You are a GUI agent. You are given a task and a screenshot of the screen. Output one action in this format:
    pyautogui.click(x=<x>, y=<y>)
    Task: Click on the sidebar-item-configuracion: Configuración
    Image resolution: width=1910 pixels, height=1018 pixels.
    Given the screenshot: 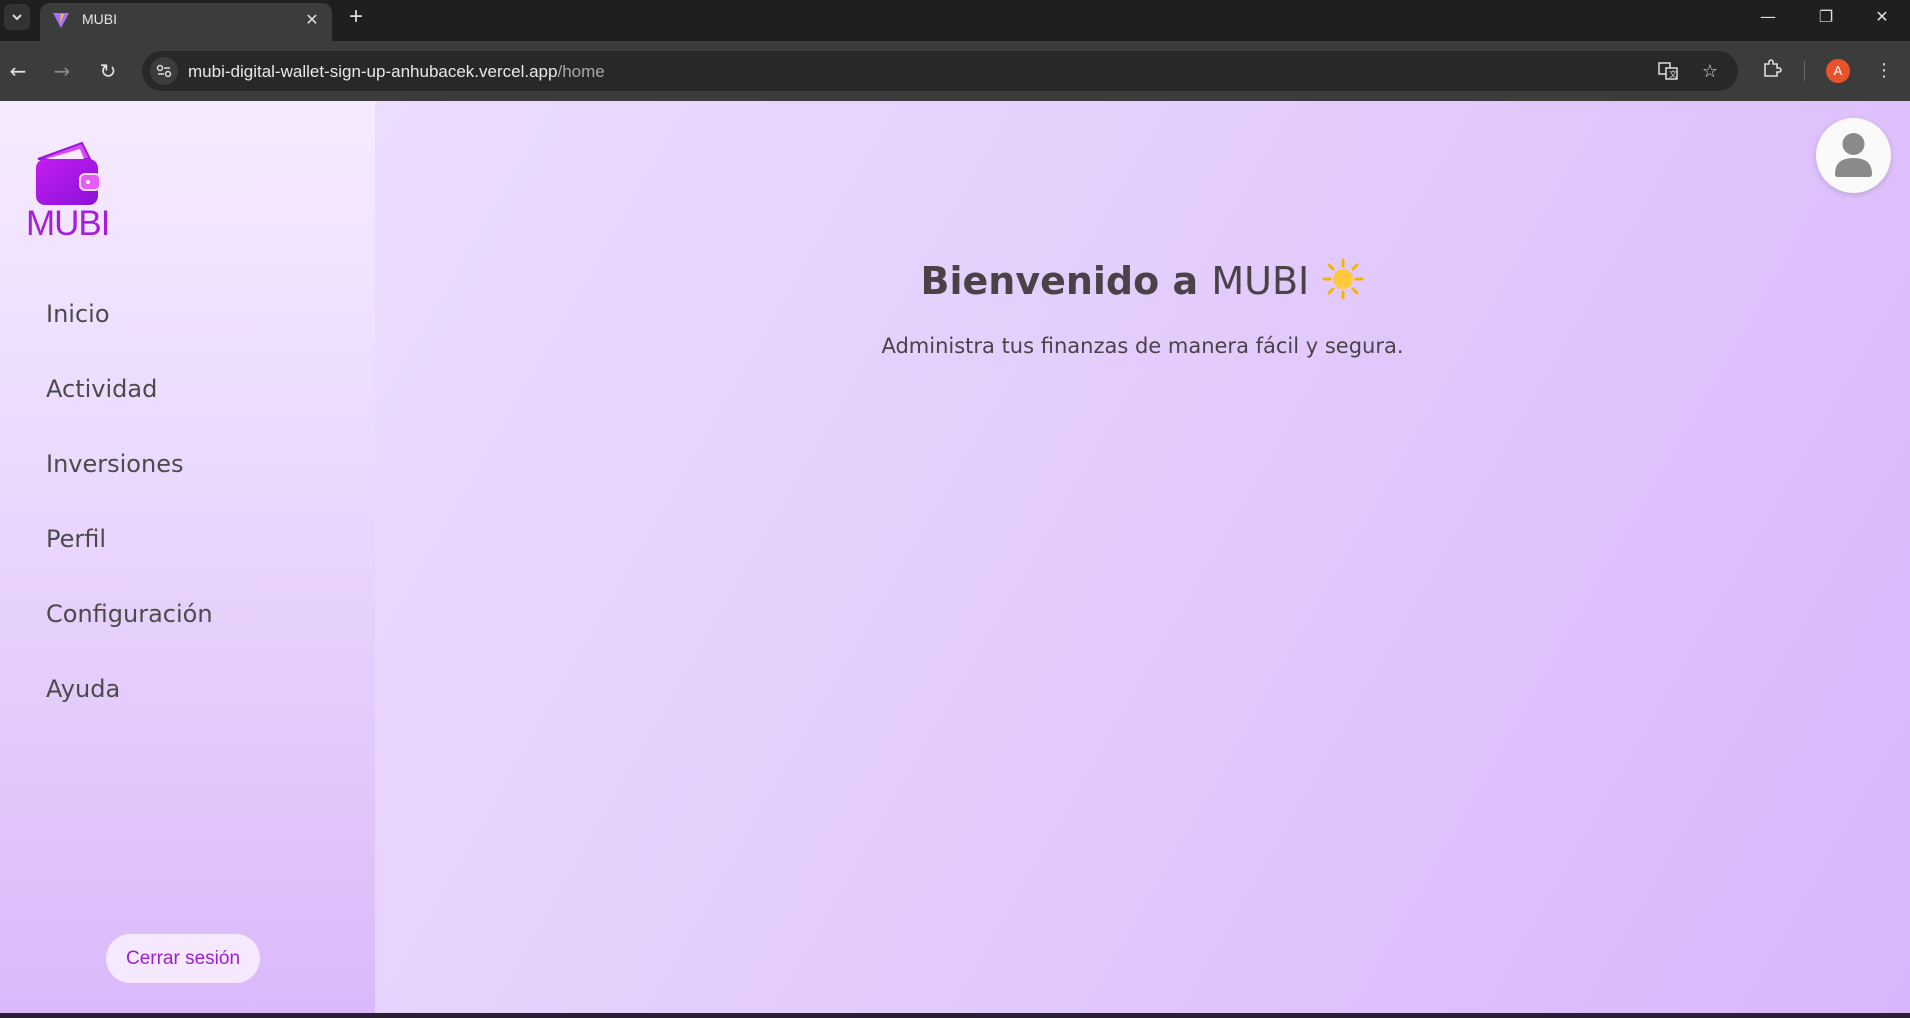 What is the action you would take?
    pyautogui.click(x=129, y=614)
    